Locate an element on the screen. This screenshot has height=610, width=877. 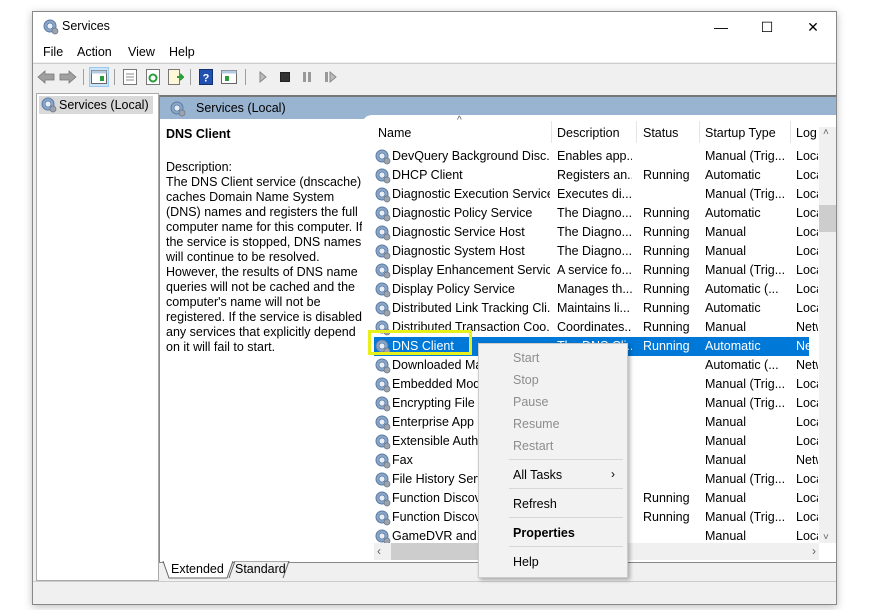
close-button: ✕ is located at coordinates (813, 27).